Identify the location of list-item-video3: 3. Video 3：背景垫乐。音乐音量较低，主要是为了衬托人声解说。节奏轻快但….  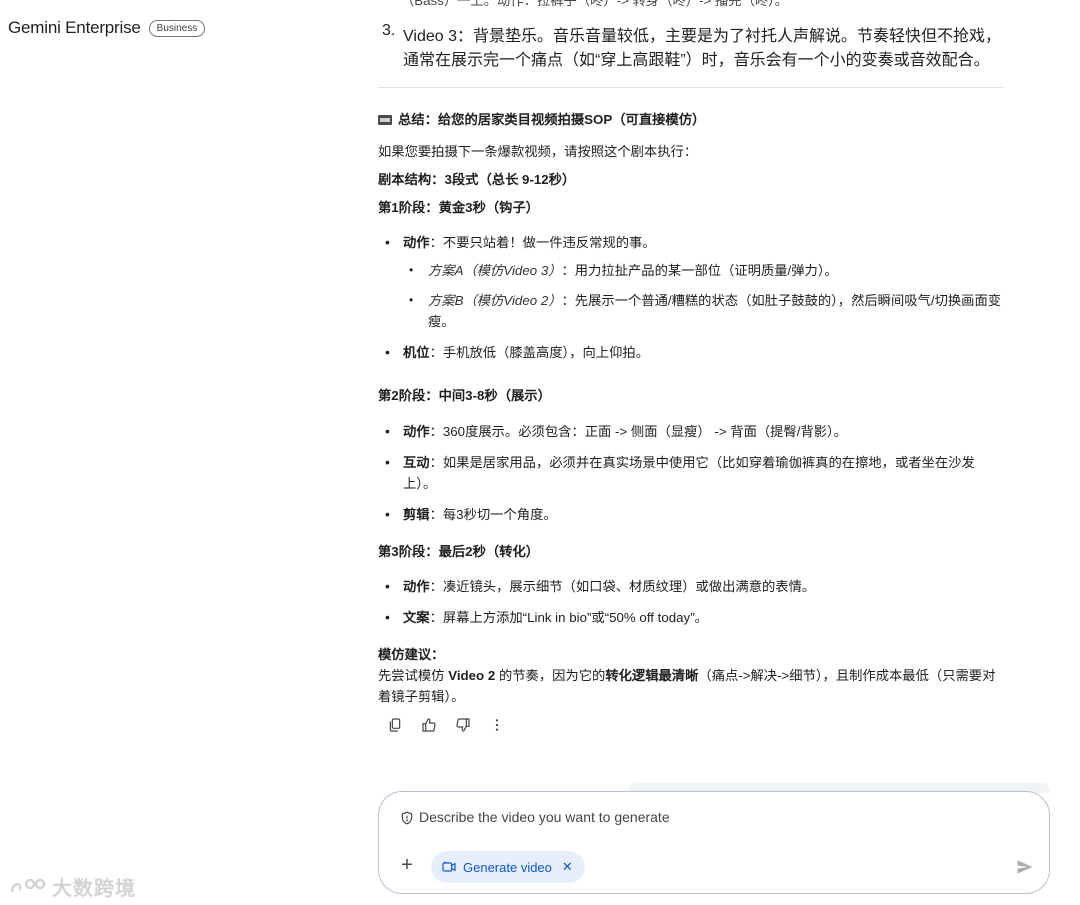
(694, 46).